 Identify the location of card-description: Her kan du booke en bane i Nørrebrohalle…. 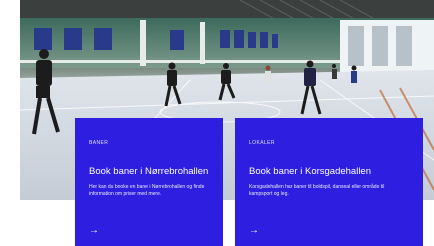
(147, 190).